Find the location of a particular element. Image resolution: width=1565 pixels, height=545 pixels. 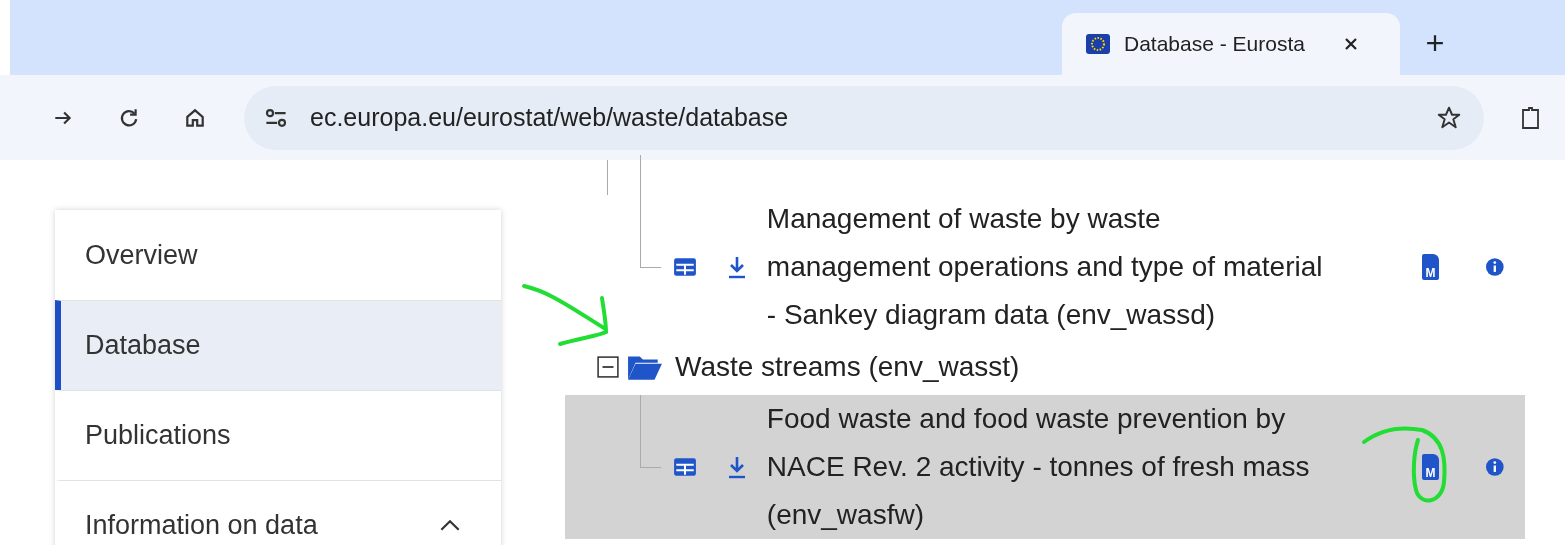

folder-icon is located at coordinates (645, 367).